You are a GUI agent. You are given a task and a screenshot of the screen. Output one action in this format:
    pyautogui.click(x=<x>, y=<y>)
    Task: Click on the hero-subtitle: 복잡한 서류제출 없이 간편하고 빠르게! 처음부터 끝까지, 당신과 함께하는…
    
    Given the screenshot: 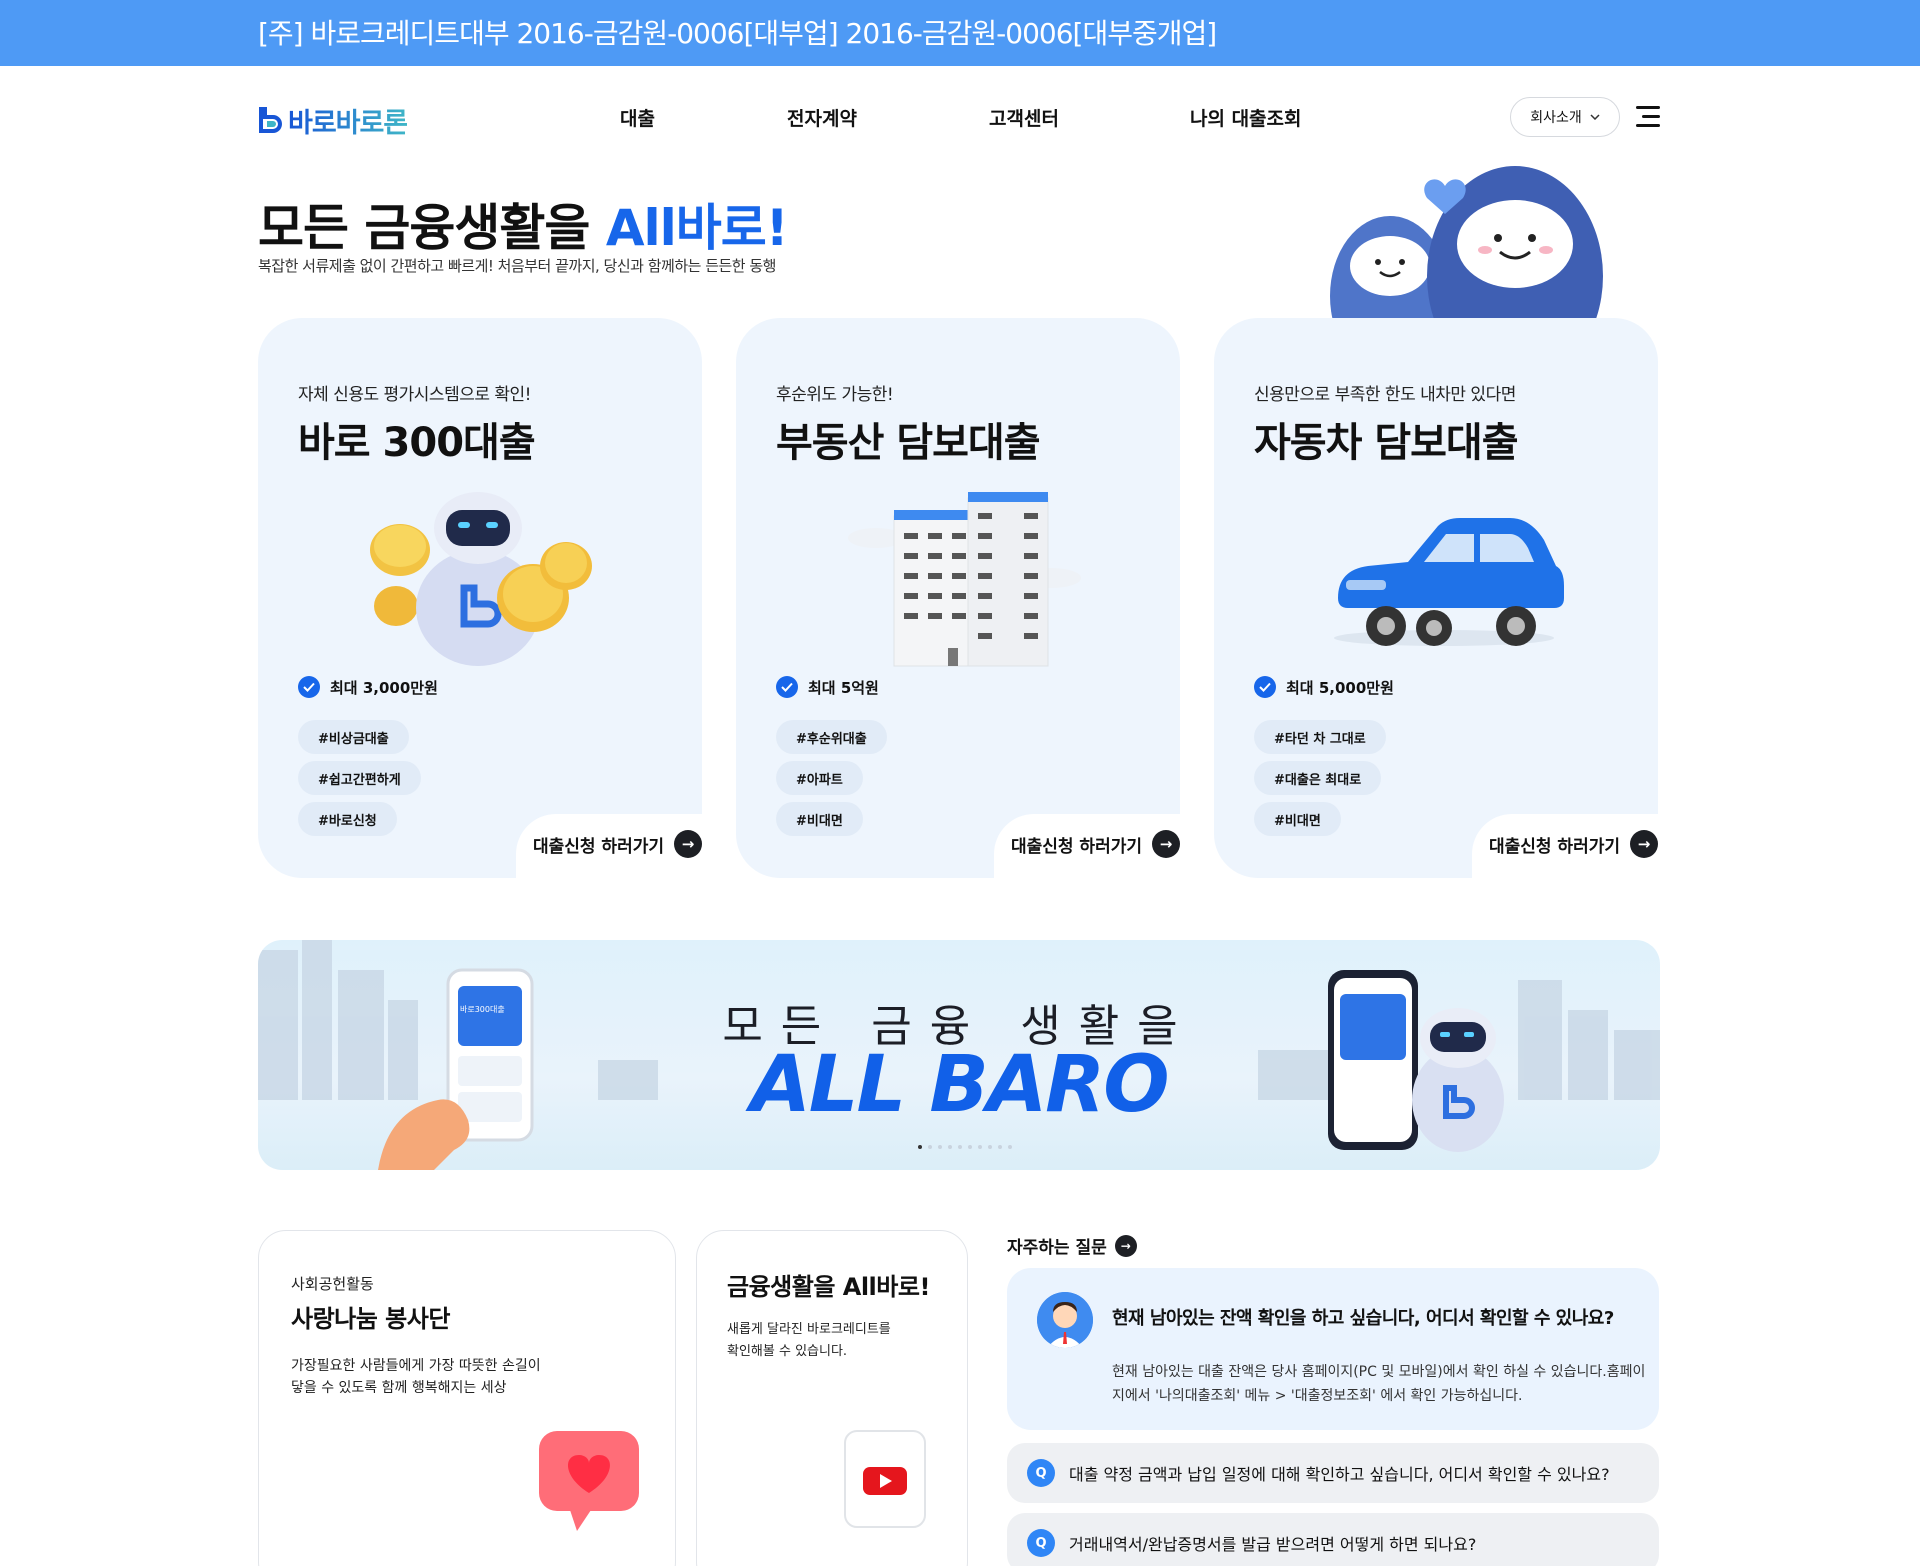 What is the action you would take?
    pyautogui.click(x=517, y=266)
    